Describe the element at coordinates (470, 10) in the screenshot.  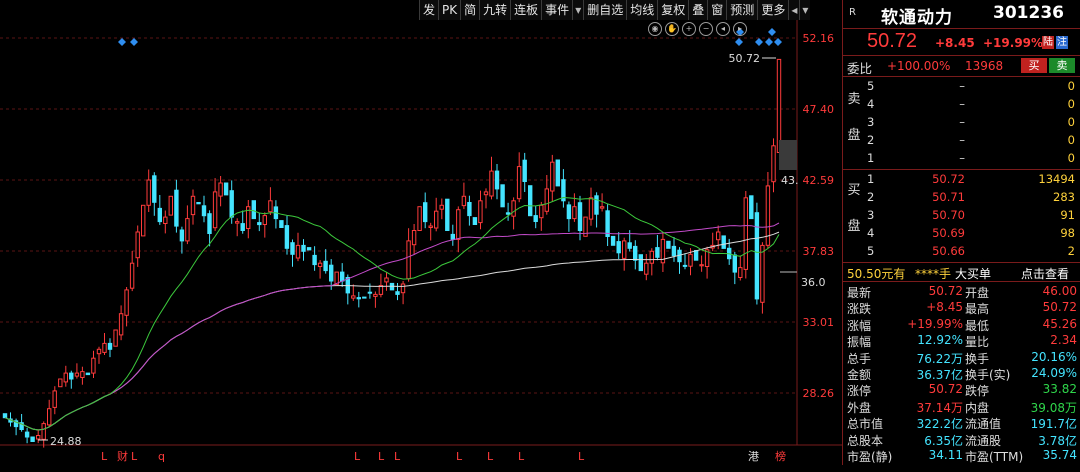
I see `toolbar-button-2: 简` at that location.